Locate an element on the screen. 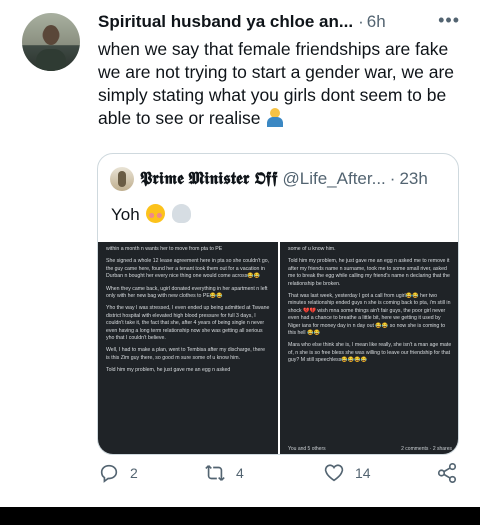 The width and height of the screenshot is (480, 525). share-icon is located at coordinates (447, 473).